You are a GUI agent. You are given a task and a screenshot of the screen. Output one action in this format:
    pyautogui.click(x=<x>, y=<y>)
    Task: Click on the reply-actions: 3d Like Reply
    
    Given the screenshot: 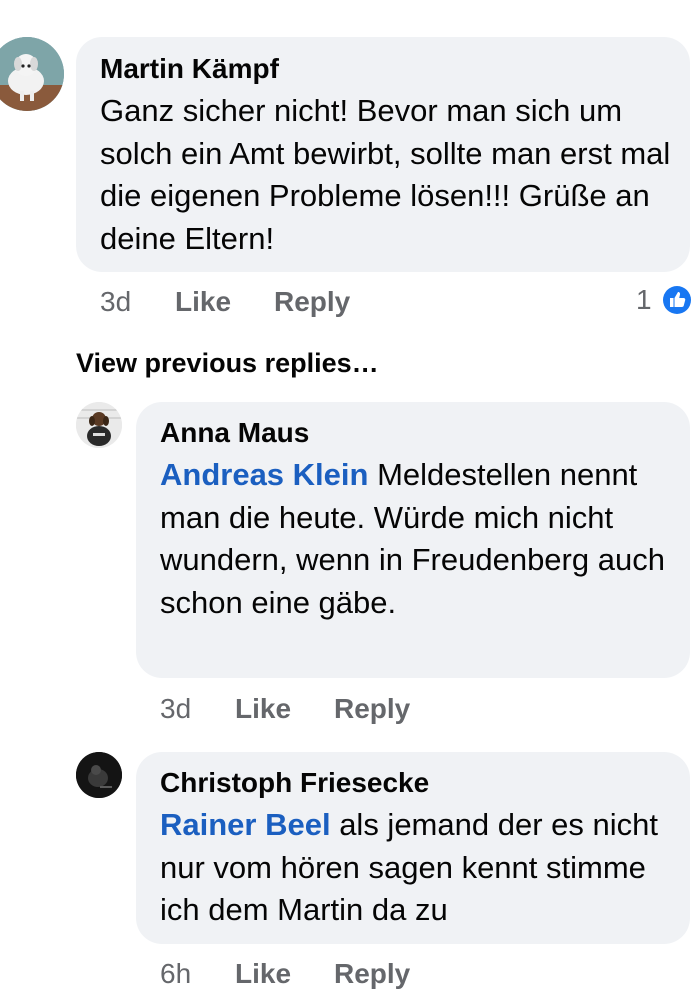 What is the action you would take?
    pyautogui.click(x=310, y=711)
    